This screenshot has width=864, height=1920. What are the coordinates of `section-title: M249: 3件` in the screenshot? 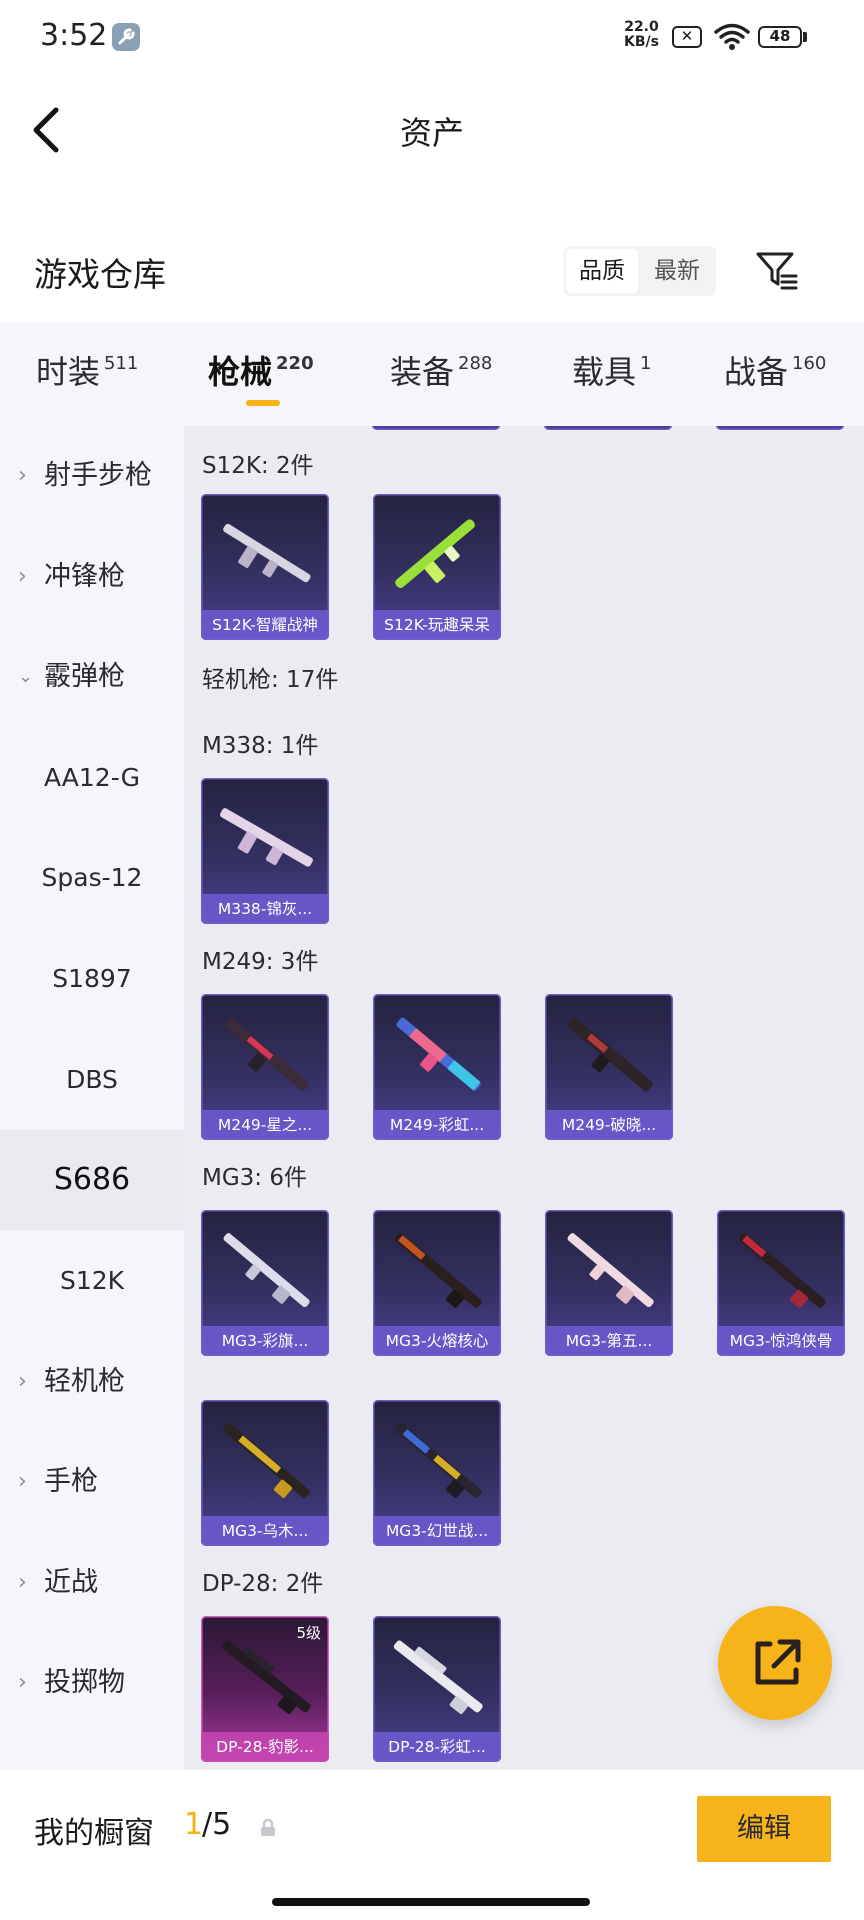 It's located at (260, 962).